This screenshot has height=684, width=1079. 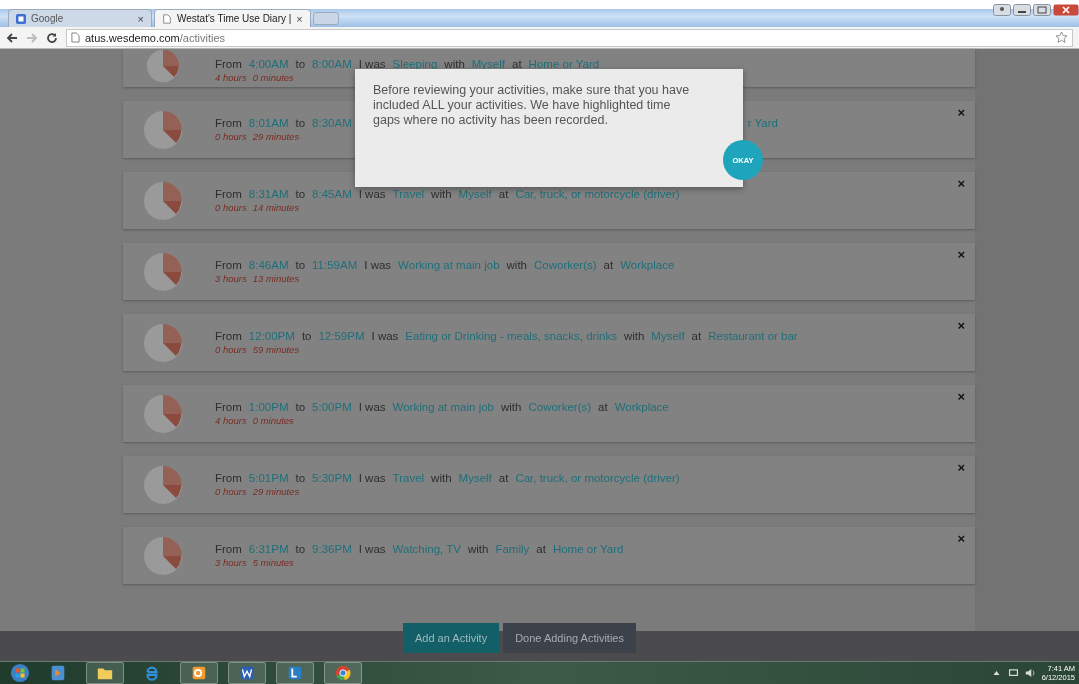 What do you see at coordinates (247, 673) in the screenshot?
I see `word-document-icon` at bounding box center [247, 673].